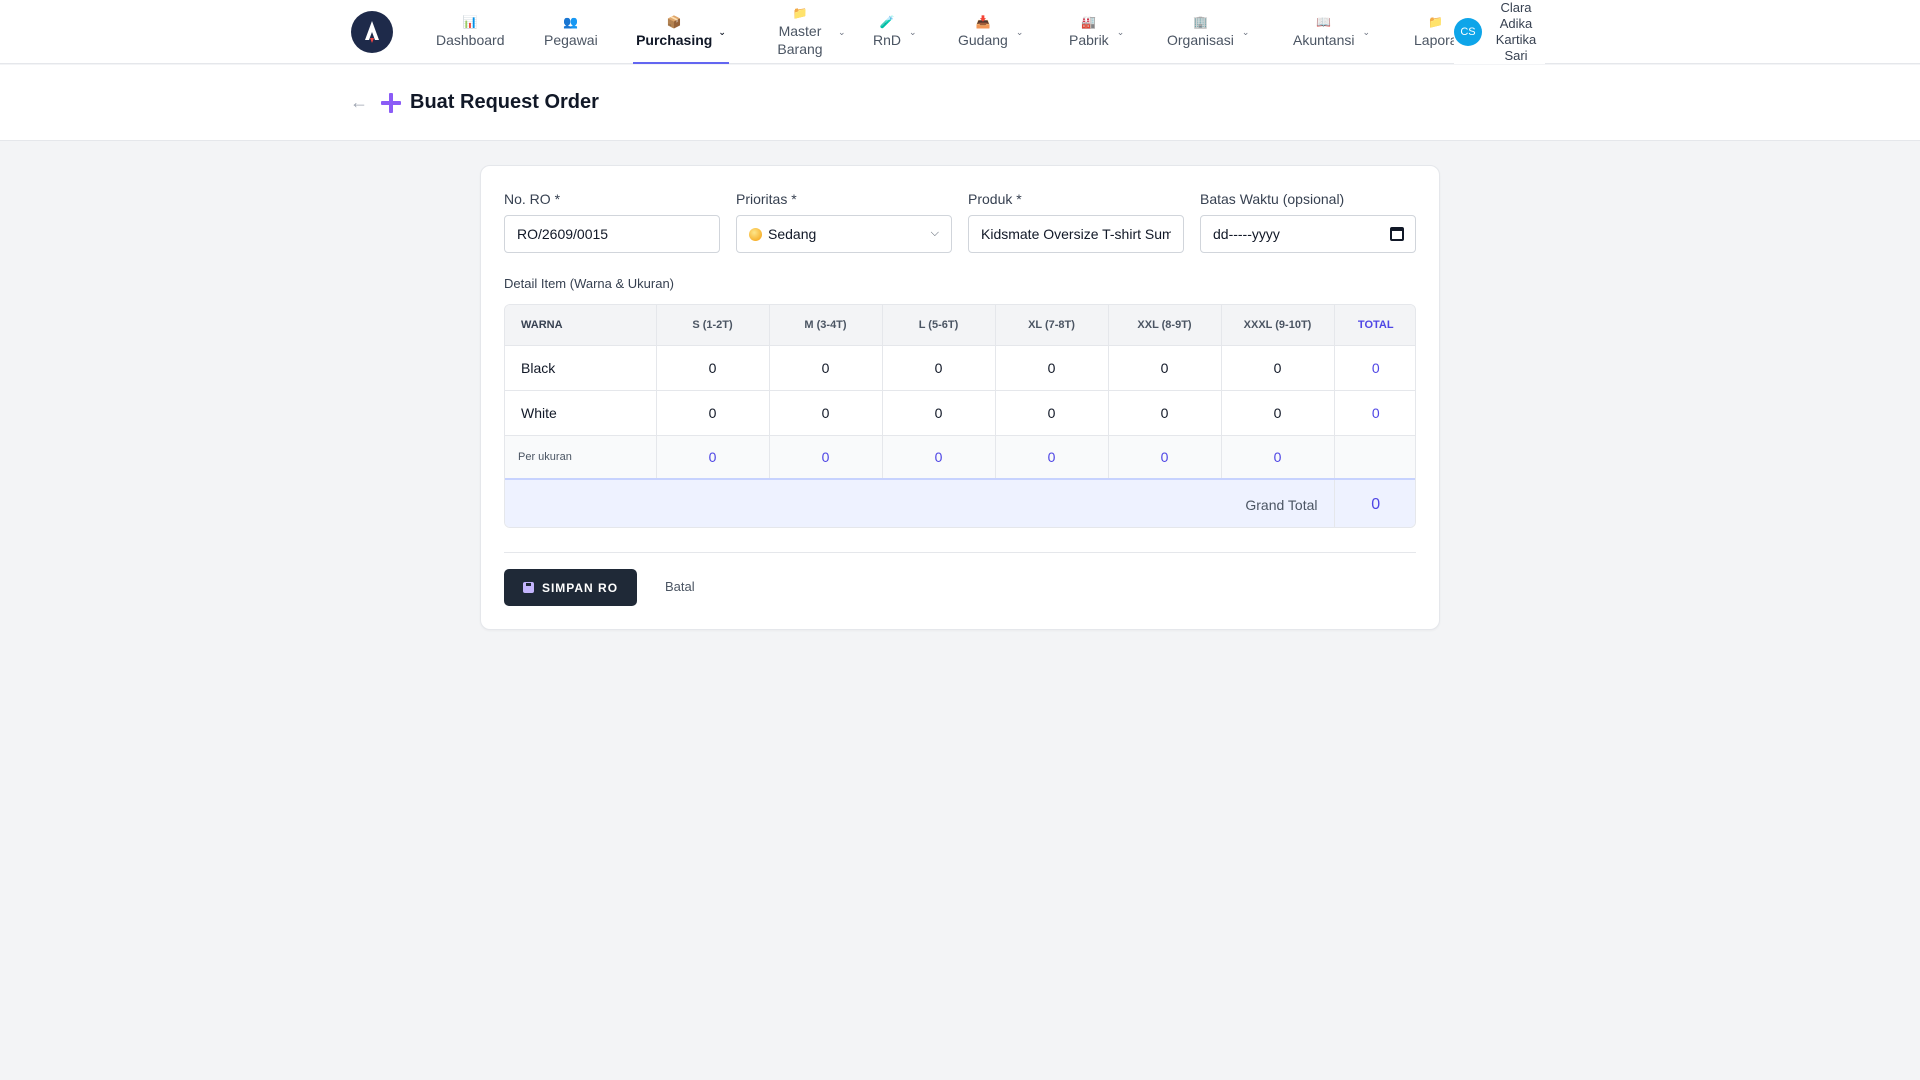 This screenshot has height=1080, width=1920. I want to click on per-size-total-row: Per ukuran 0 0 0 0 0 0, so click(960, 457).